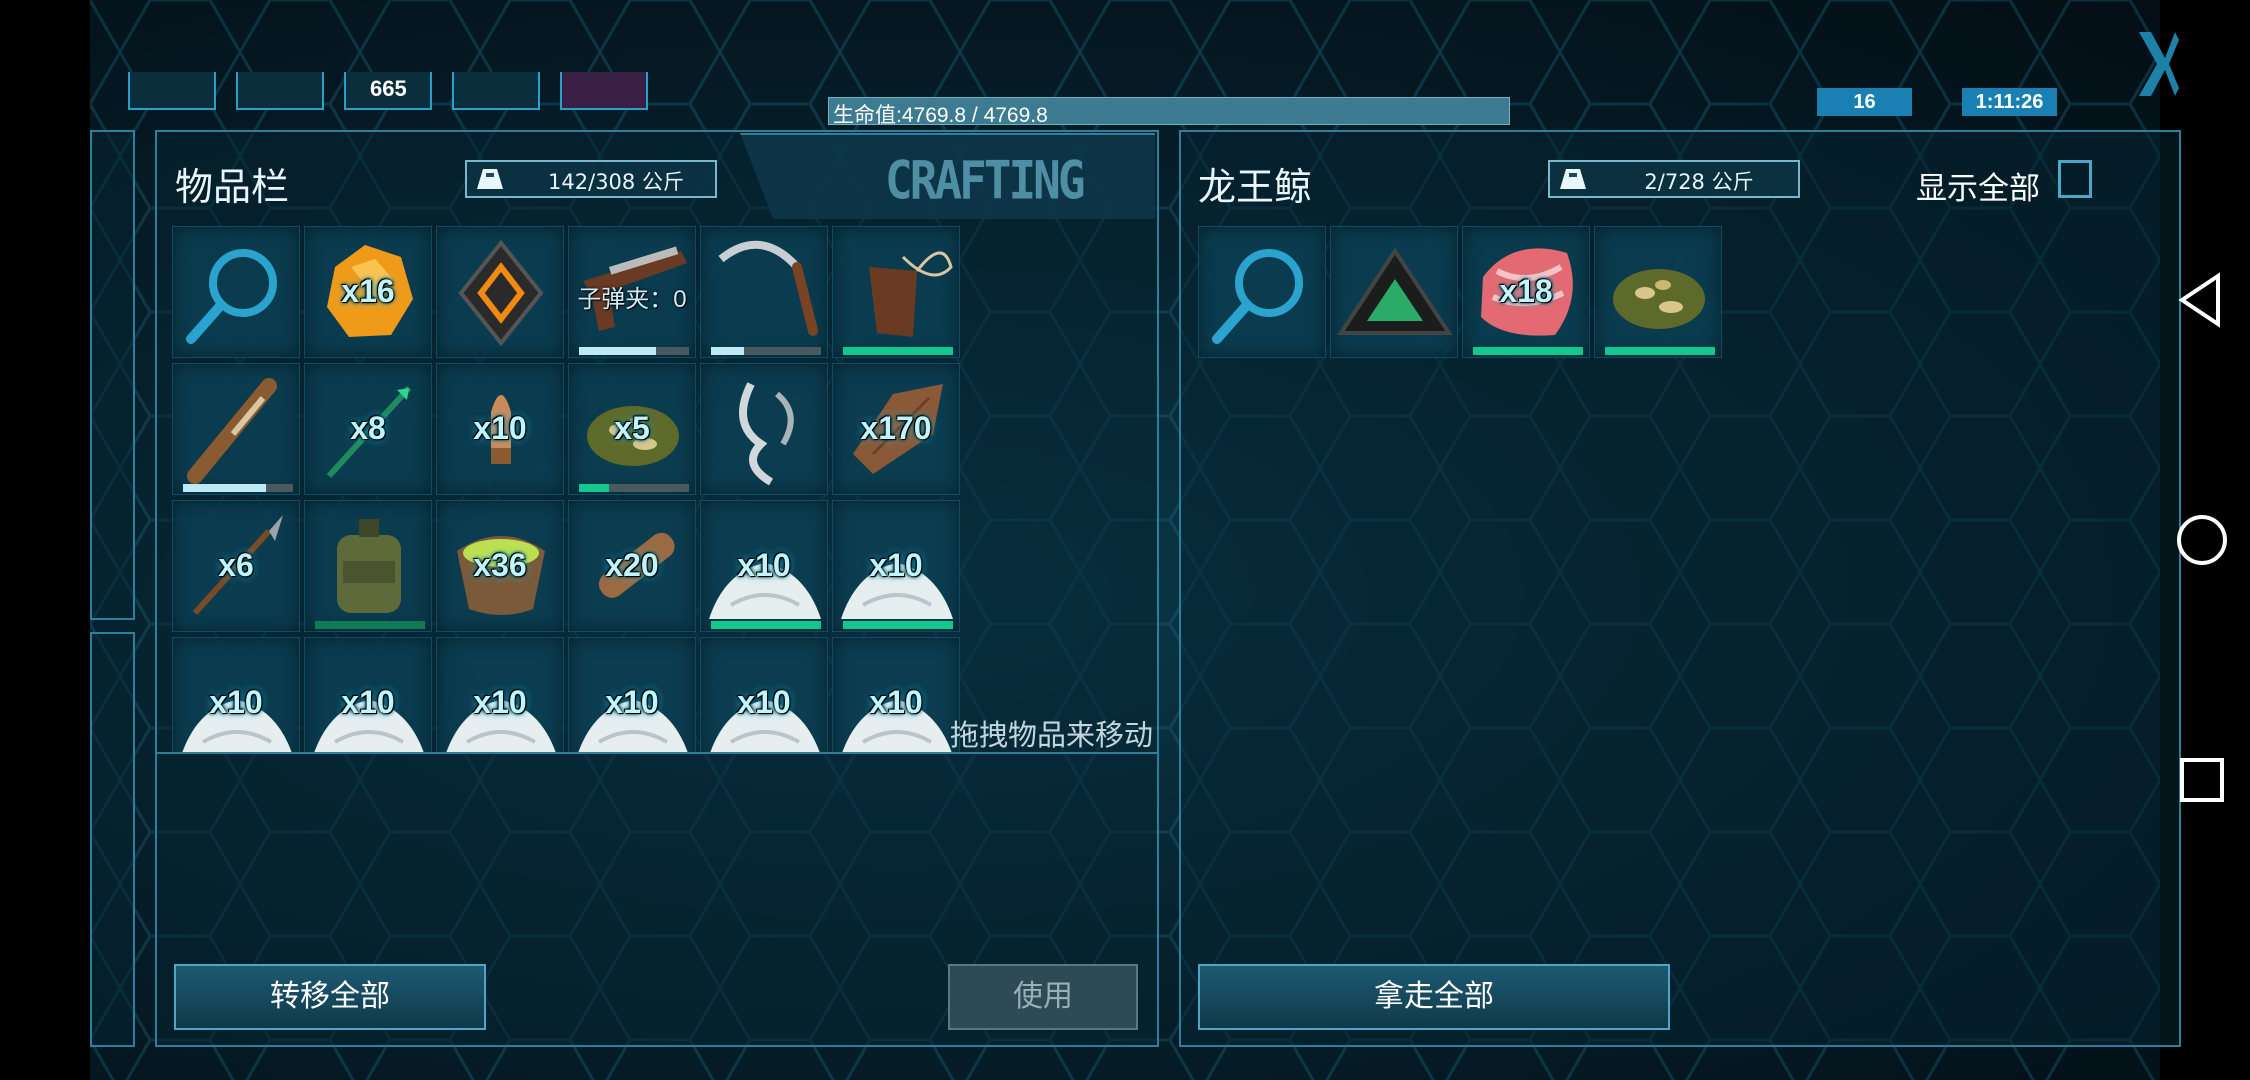 This screenshot has width=2250, height=1080. I want to click on left-letterbox, so click(45, 540).